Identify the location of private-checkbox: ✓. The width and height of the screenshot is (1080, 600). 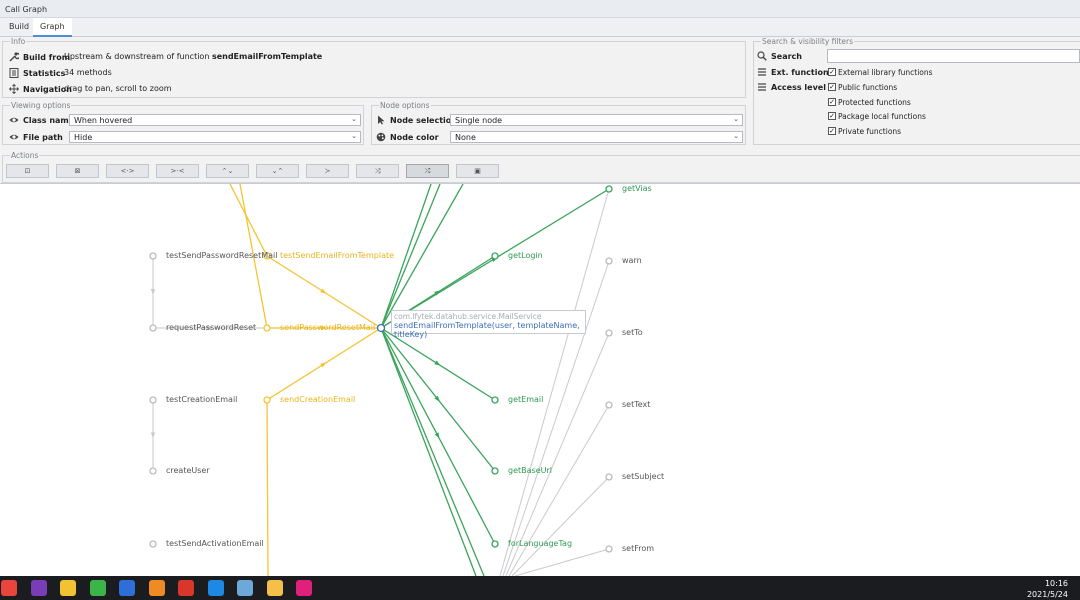
(832, 131).